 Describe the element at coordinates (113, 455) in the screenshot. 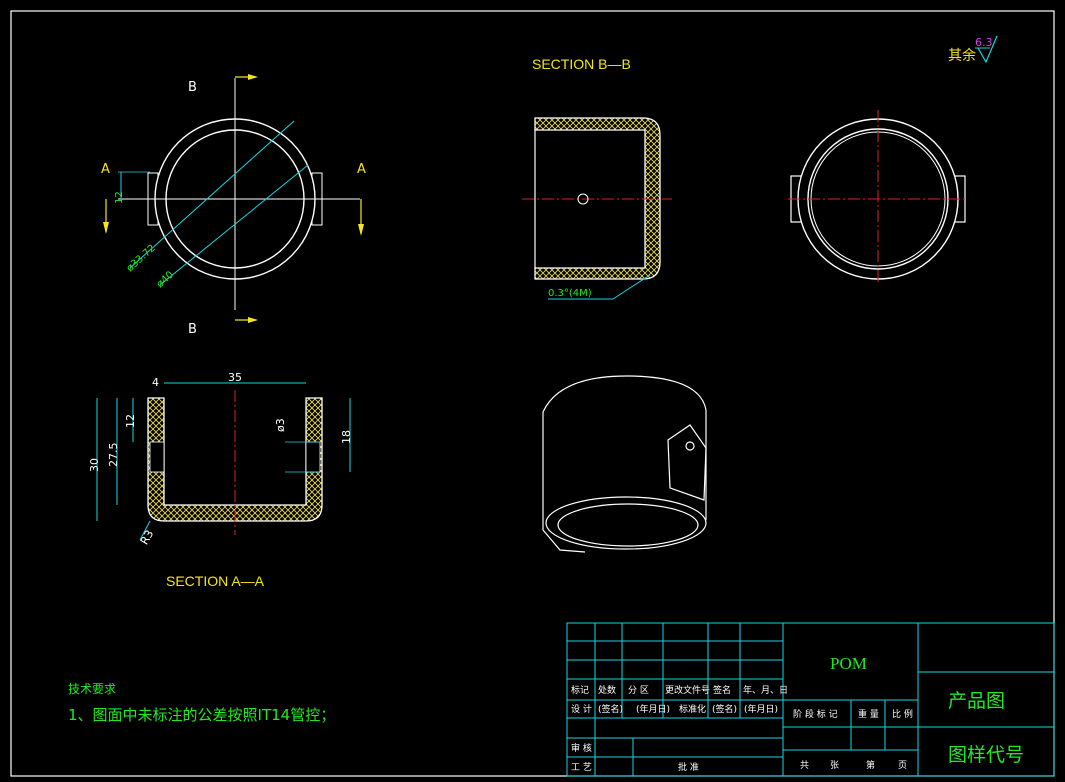

I see `dim-27-5: 27.5` at that location.